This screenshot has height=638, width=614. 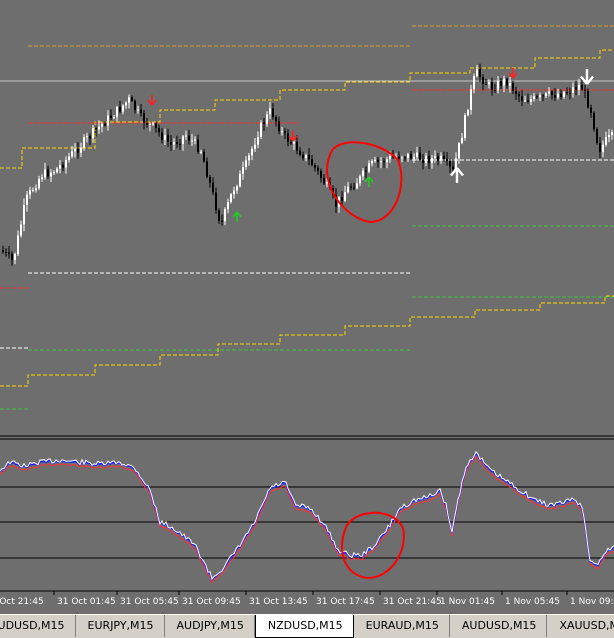 I want to click on symbol-tab: EURAUD,M15, so click(x=402, y=626).